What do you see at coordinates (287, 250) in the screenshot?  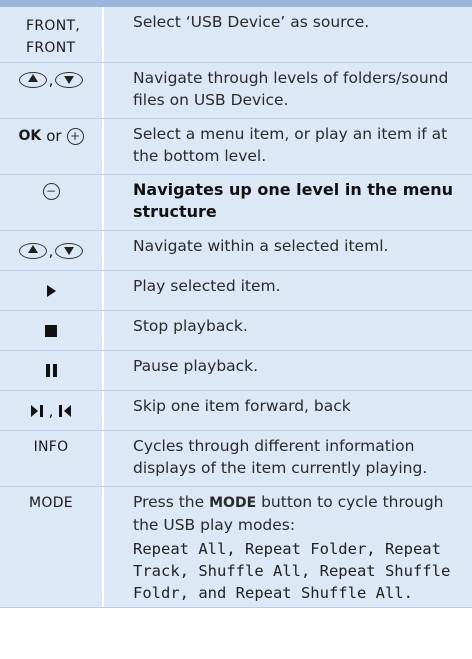 I see `description-cell: Navigate within a selected iteml.` at bounding box center [287, 250].